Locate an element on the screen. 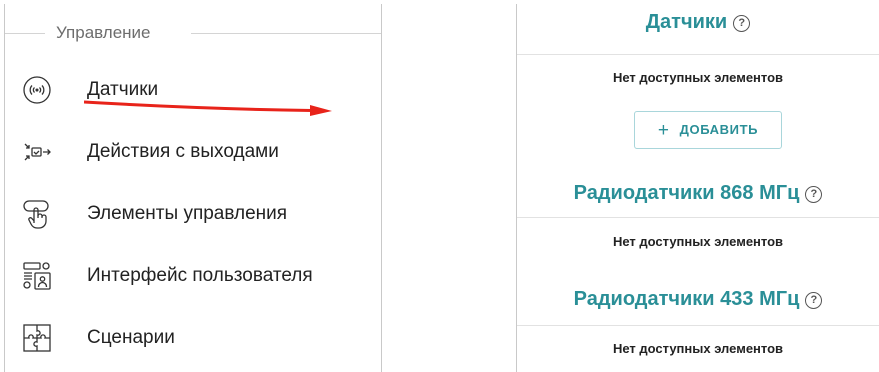 This screenshot has height=372, width=879. menu-item-output-actions: Действия с выходами is located at coordinates (193, 153).